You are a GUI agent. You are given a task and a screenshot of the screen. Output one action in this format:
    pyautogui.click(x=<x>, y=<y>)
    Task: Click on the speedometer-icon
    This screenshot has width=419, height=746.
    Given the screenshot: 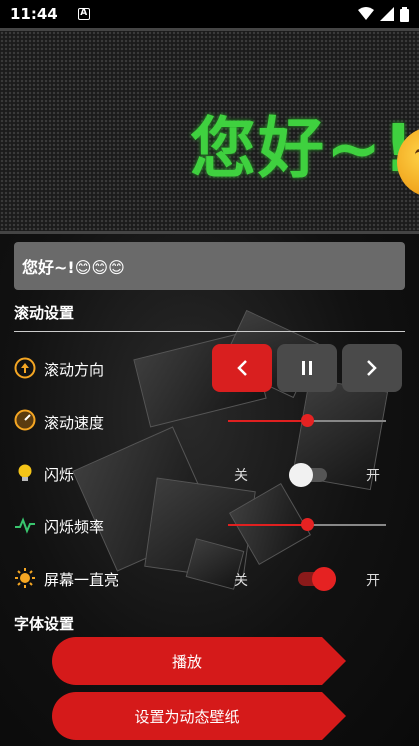 What is the action you would take?
    pyautogui.click(x=25, y=420)
    